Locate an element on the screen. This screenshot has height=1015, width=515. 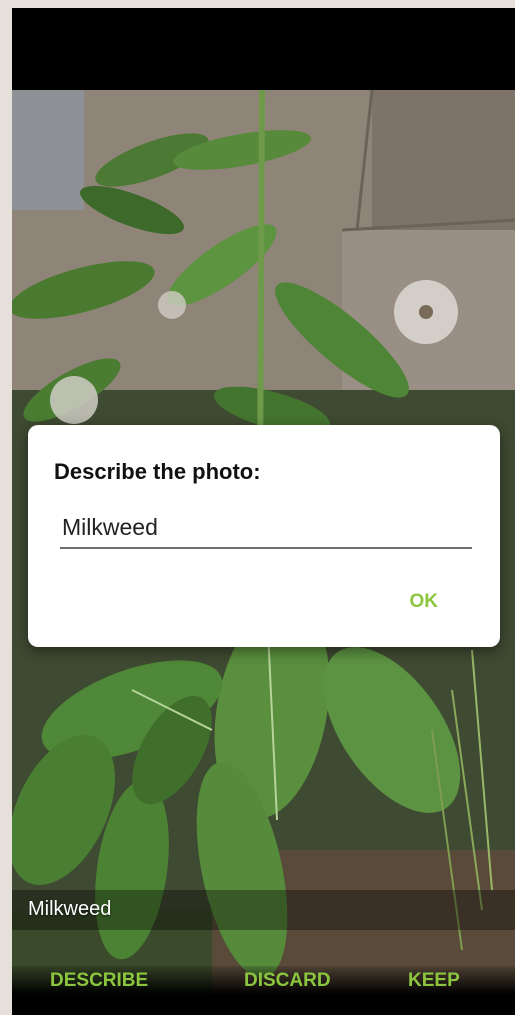
discard-button: DISCARD is located at coordinates (287, 981).